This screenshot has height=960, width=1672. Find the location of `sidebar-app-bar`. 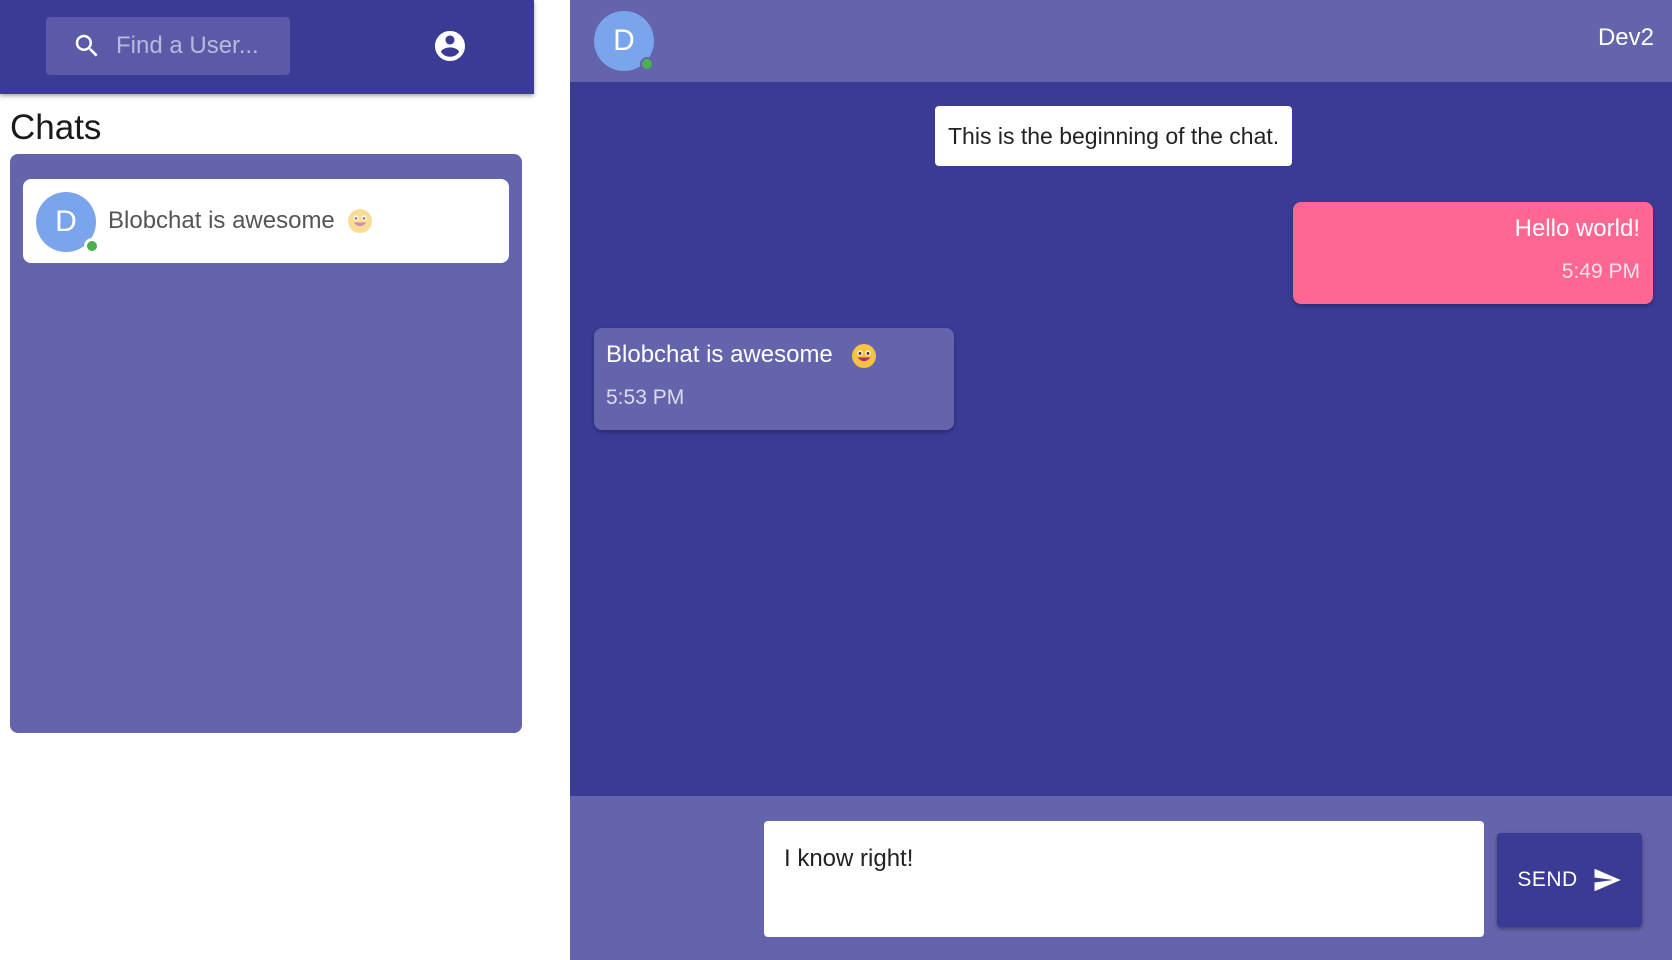

sidebar-app-bar is located at coordinates (267, 47).